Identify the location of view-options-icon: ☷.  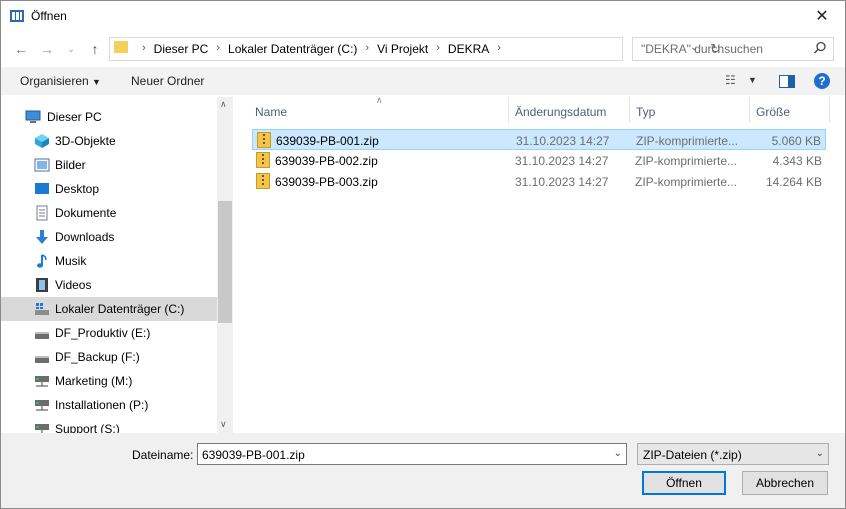
(730, 80).